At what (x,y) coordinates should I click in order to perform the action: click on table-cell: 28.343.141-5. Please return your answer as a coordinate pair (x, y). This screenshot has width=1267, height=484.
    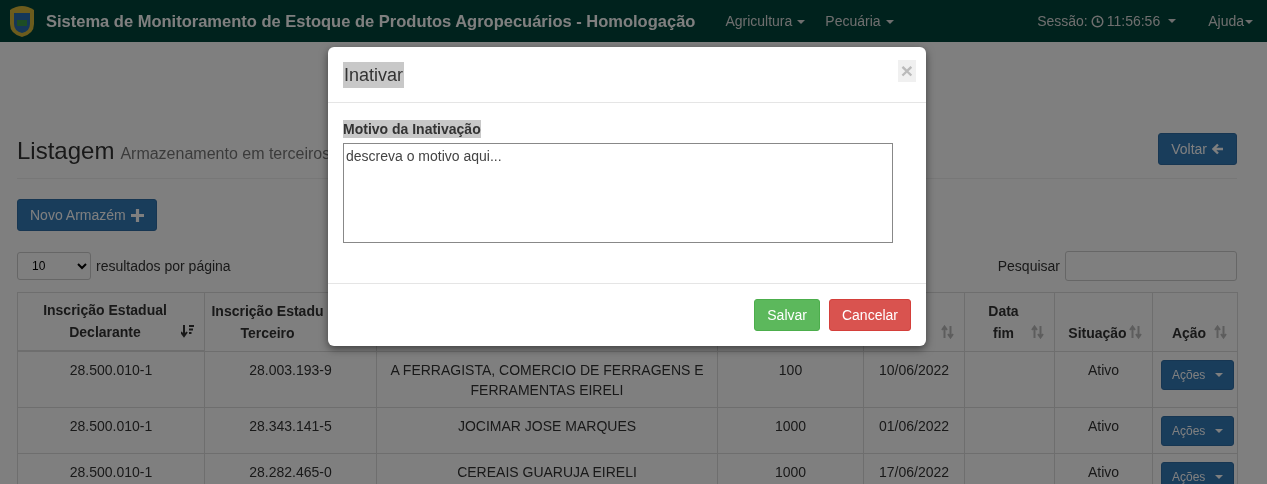
    Looking at the image, I should click on (290, 425).